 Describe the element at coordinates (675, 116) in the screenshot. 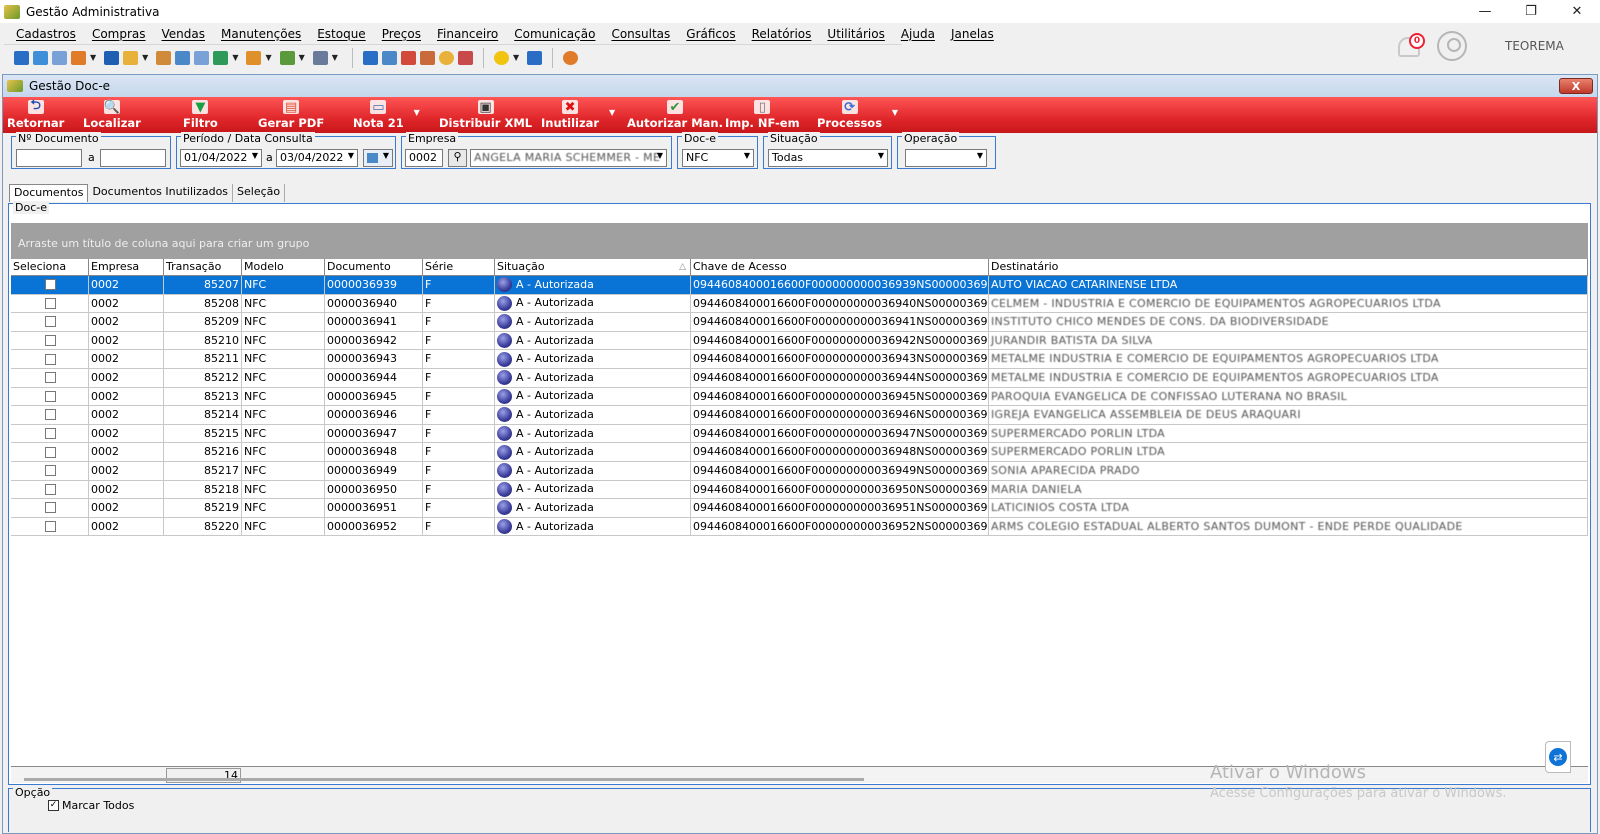

I see `autorizar-man-button: ✔ Autorizar Man.` at that location.